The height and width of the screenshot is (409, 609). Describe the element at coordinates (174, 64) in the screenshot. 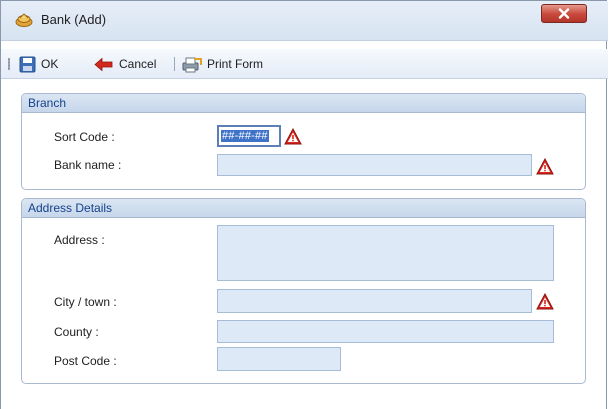

I see `toolbar-separator` at that location.